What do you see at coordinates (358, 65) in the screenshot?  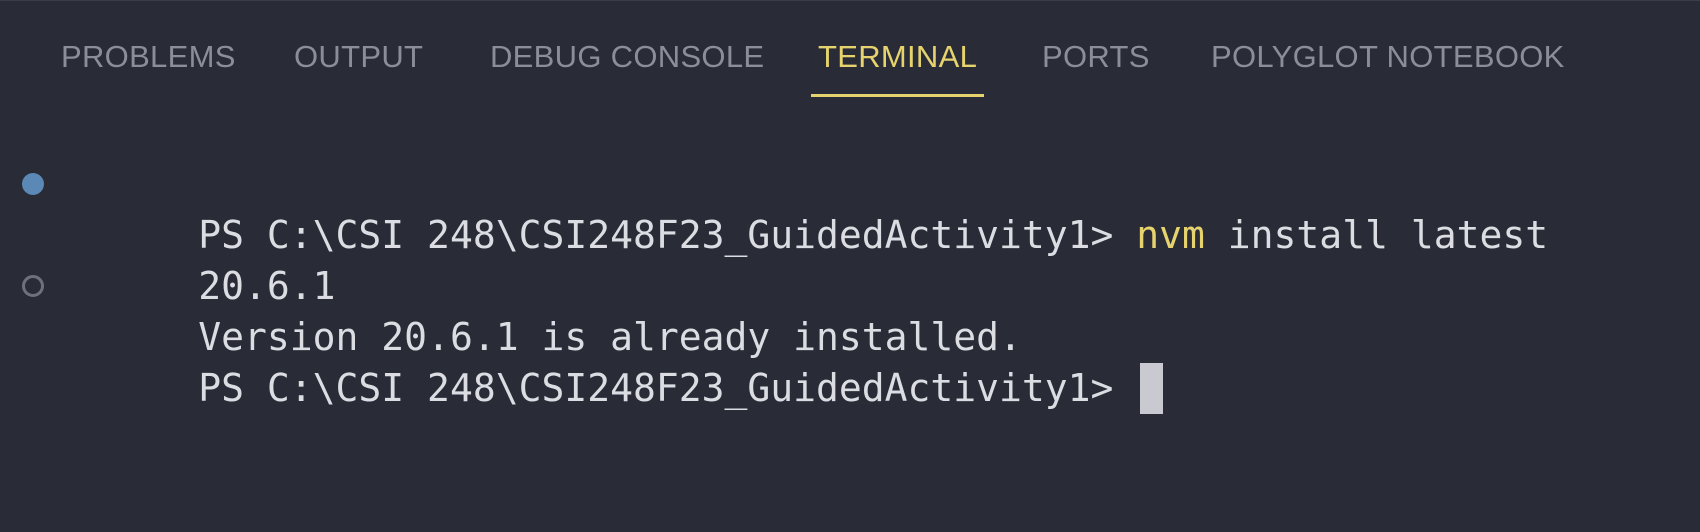 I see `tab-output: OUTPUT` at bounding box center [358, 65].